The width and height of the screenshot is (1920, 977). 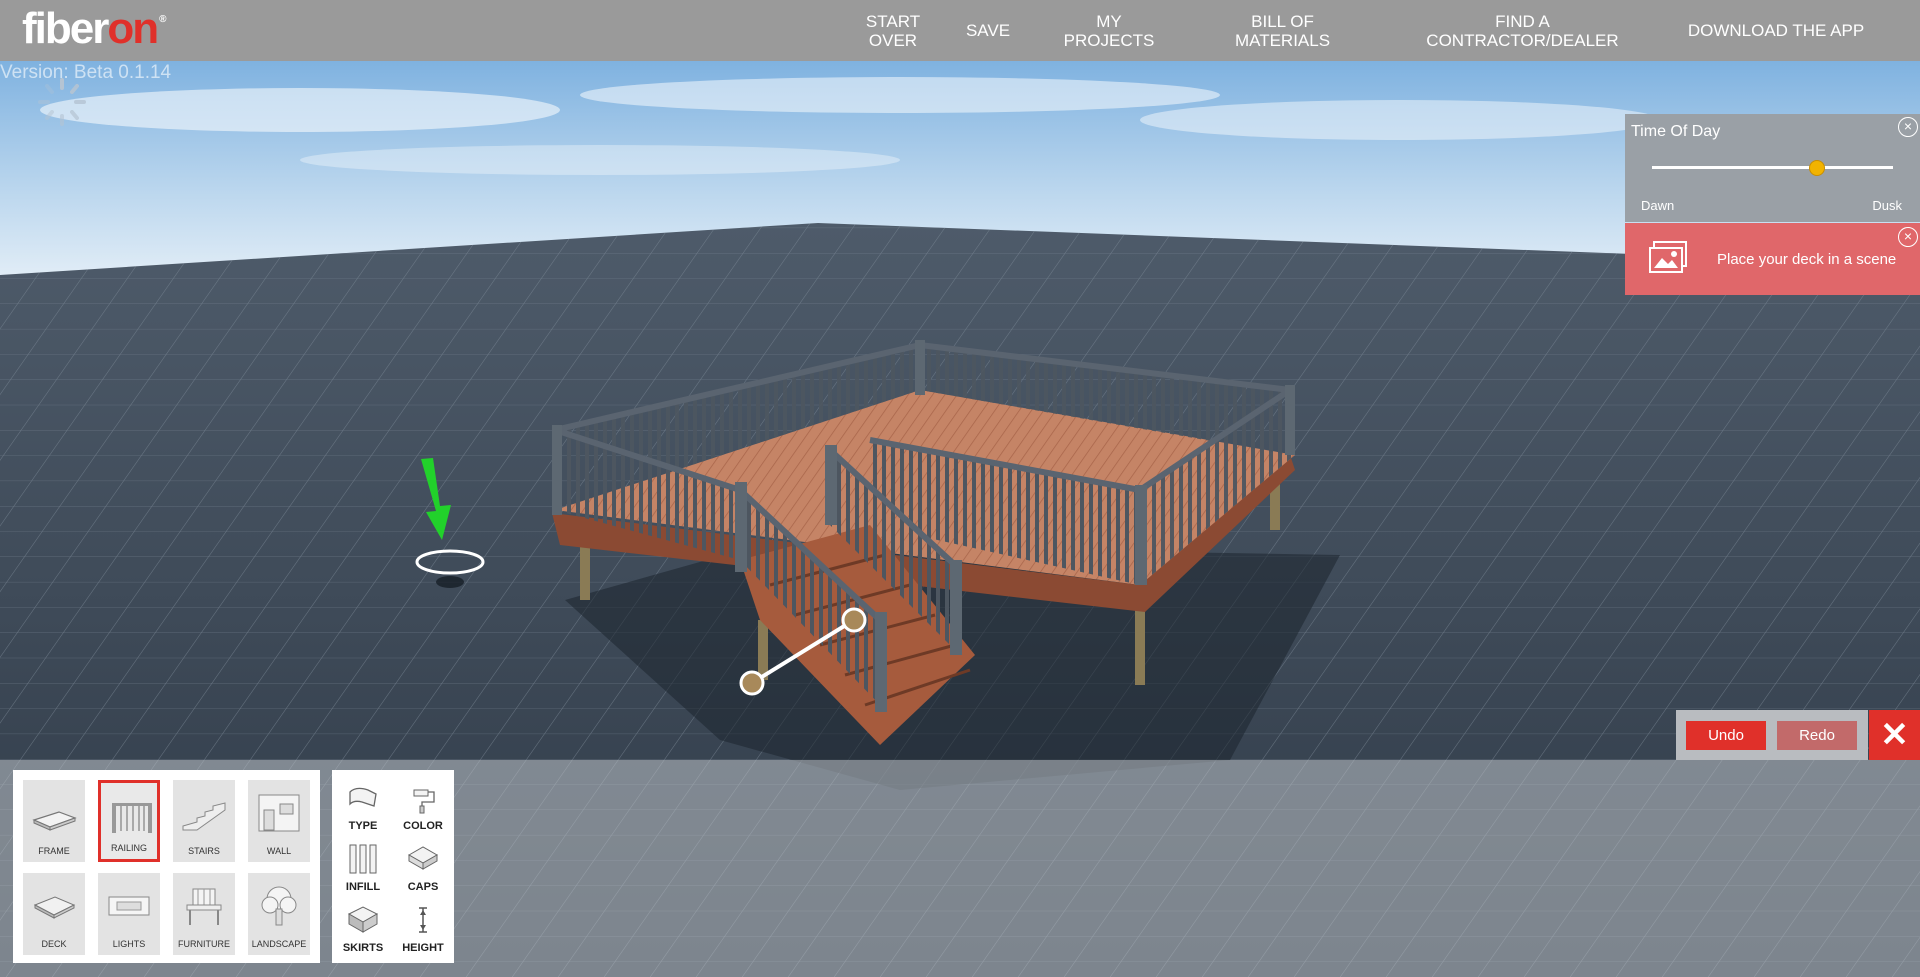 What do you see at coordinates (1676, 131) in the screenshot?
I see `time-of-day-title: Time Of Day` at bounding box center [1676, 131].